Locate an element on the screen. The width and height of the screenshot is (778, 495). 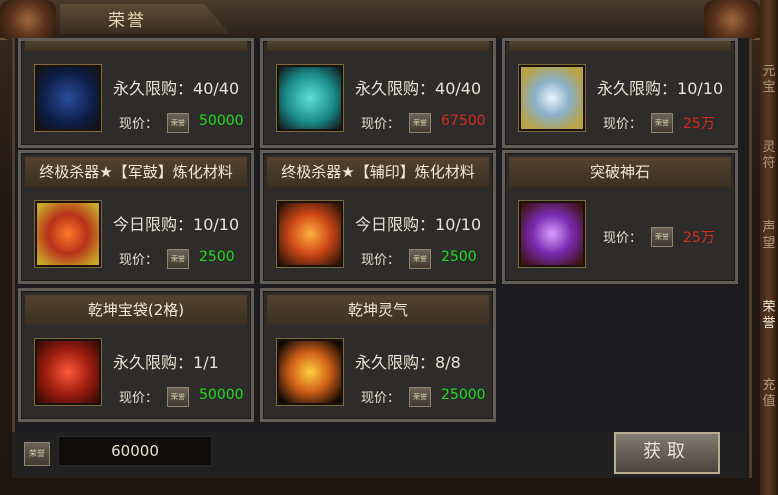
side-tab-chongzhi: 充值 is located at coordinates (769, 400).